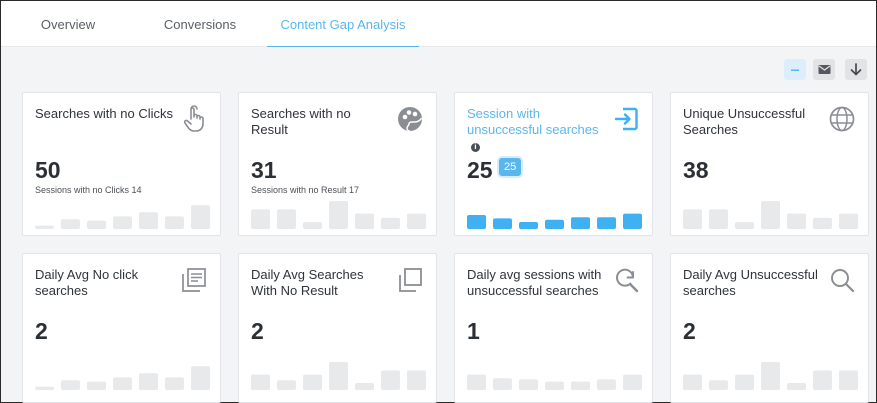  I want to click on card-title: Session with unsuccessful searches i, so click(537, 130).